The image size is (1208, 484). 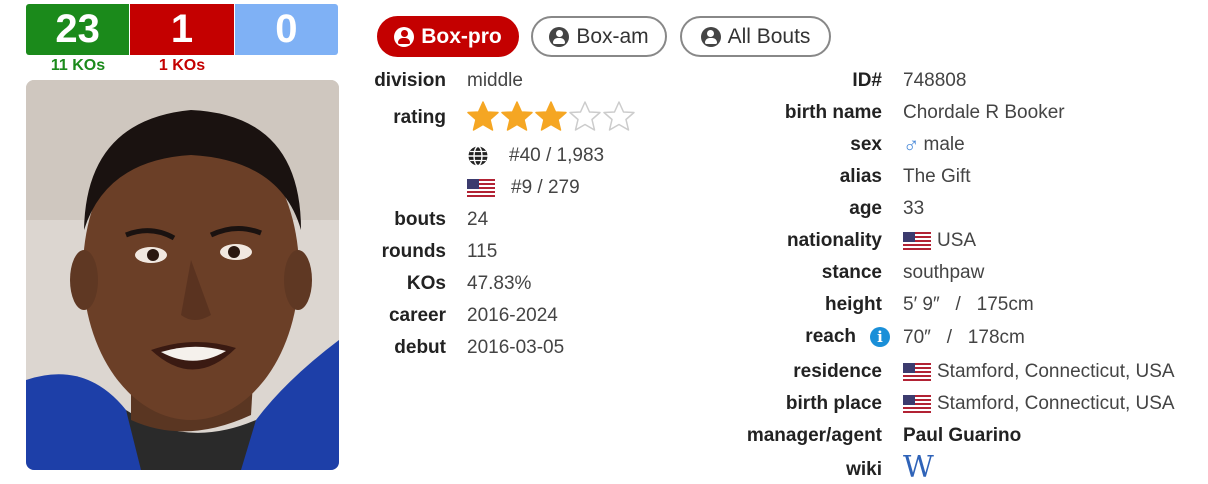 I want to click on world-rank-text: #40 / 1,983, so click(x=557, y=155).